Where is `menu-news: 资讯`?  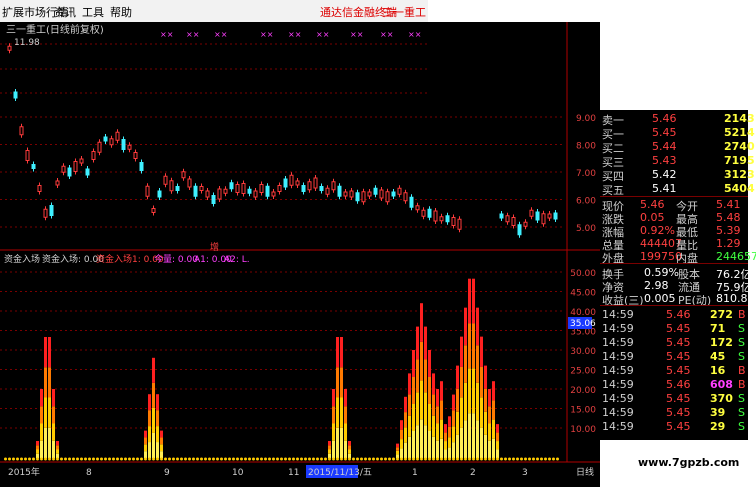 menu-news: 资讯 is located at coordinates (65, 12).